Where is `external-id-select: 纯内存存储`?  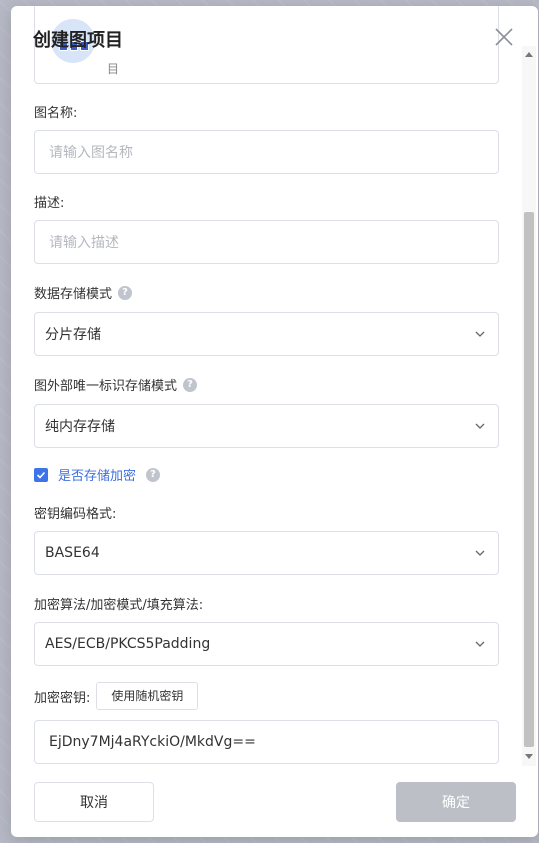
external-id-select: 纯内存存储 is located at coordinates (266, 426).